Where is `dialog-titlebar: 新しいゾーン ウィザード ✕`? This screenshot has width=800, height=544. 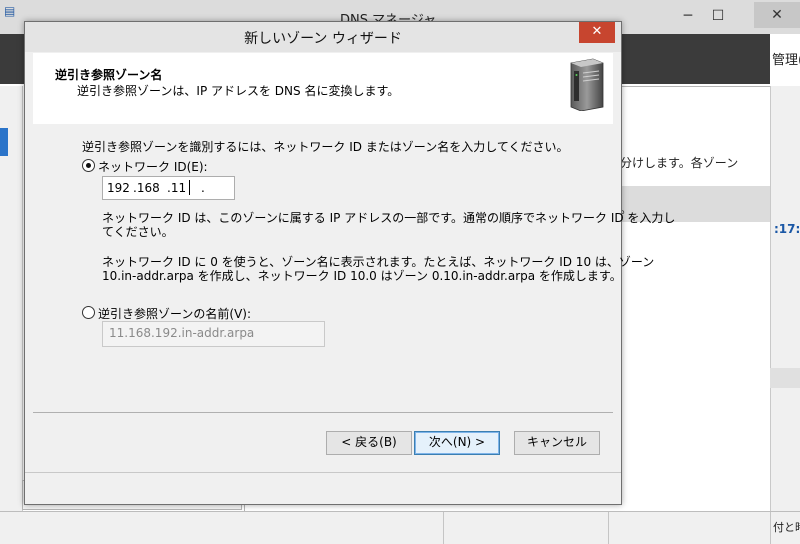
dialog-titlebar: 新しいゾーン ウィザード ✕ is located at coordinates (323, 37).